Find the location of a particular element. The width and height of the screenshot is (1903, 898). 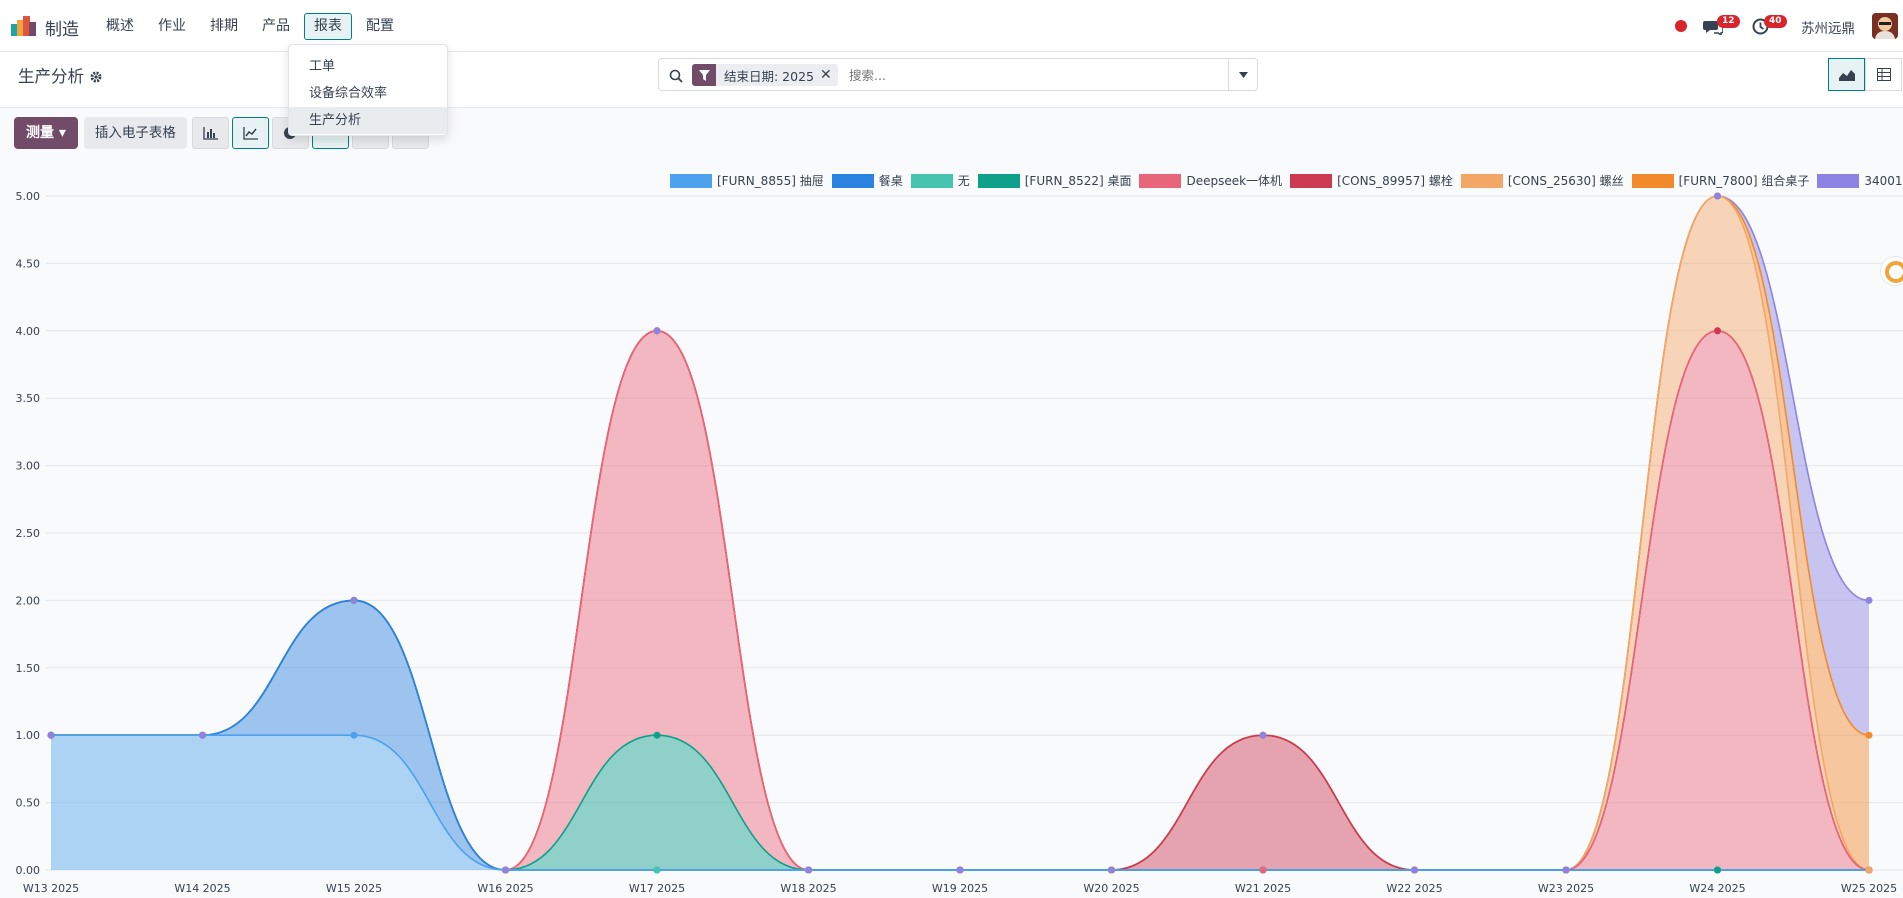

menu-reporting: 报表 is located at coordinates (328, 26).